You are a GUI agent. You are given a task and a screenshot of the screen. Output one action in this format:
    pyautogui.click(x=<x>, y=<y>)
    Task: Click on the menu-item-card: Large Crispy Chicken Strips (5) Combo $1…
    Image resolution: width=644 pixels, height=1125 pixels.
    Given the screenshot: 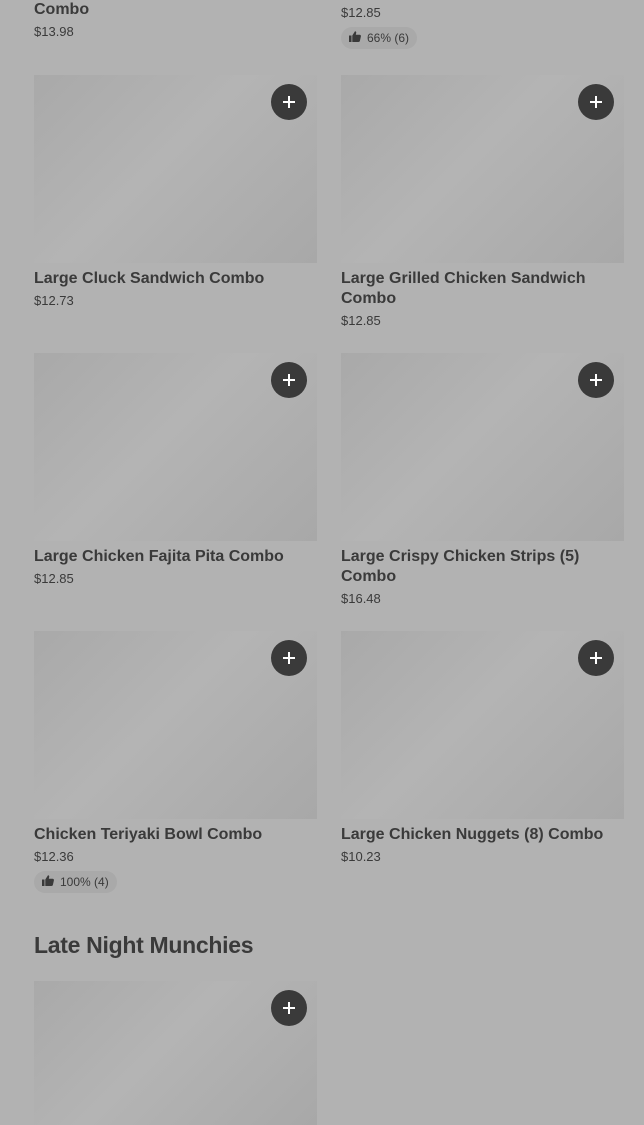 What is the action you would take?
    pyautogui.click(x=482, y=480)
    